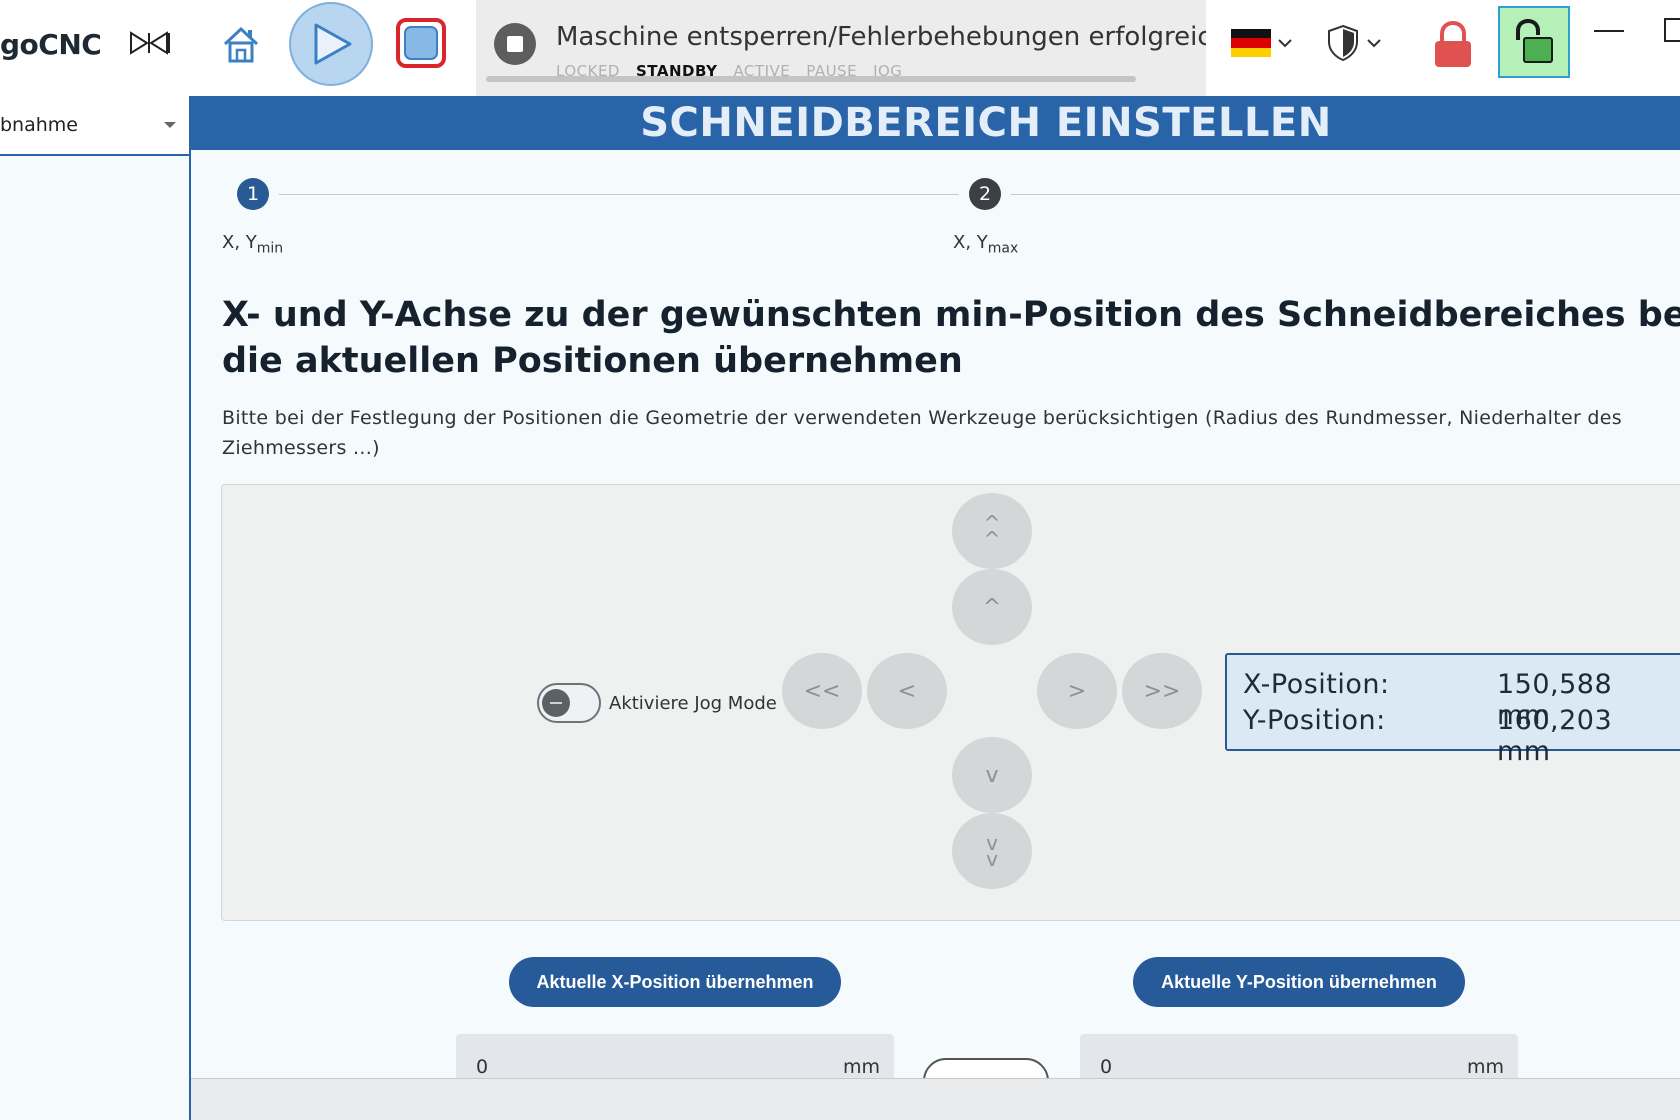 The height and width of the screenshot is (1120, 1680). What do you see at coordinates (482, 1067) in the screenshot?
I see `x-min-value: 0` at bounding box center [482, 1067].